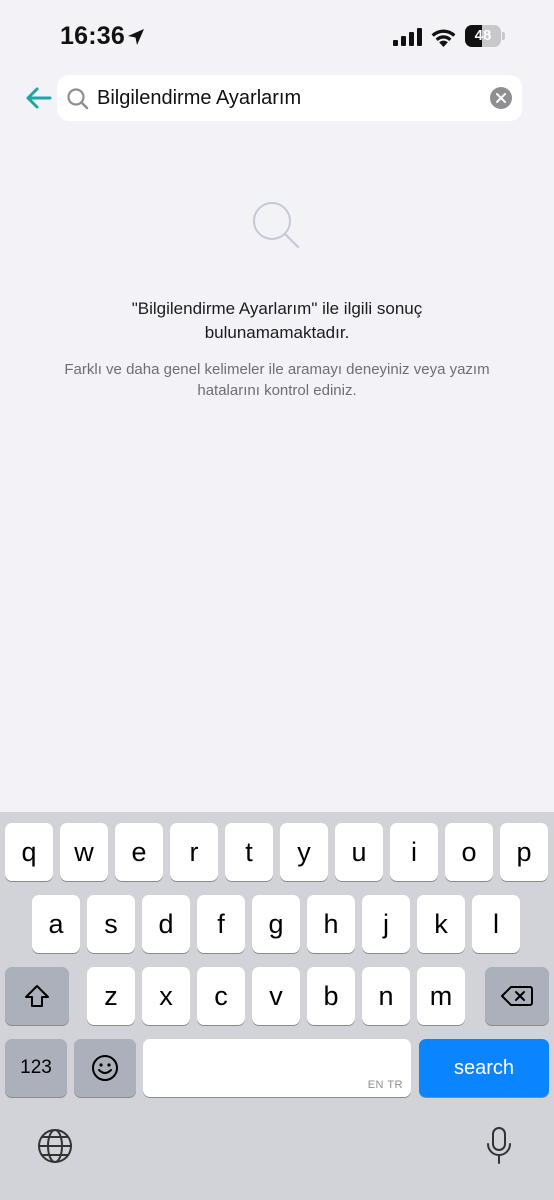 The image size is (554, 1200). What do you see at coordinates (221, 924) in the screenshot?
I see `key-f: f` at bounding box center [221, 924].